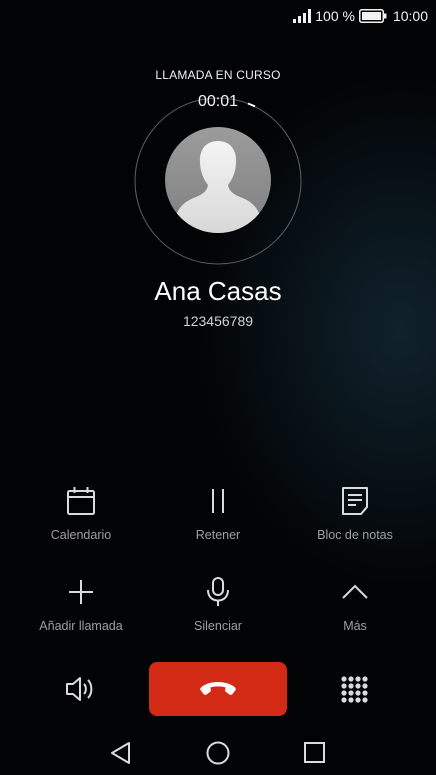 The width and height of the screenshot is (436, 775). I want to click on calendar-label: Calendario, so click(81, 535).